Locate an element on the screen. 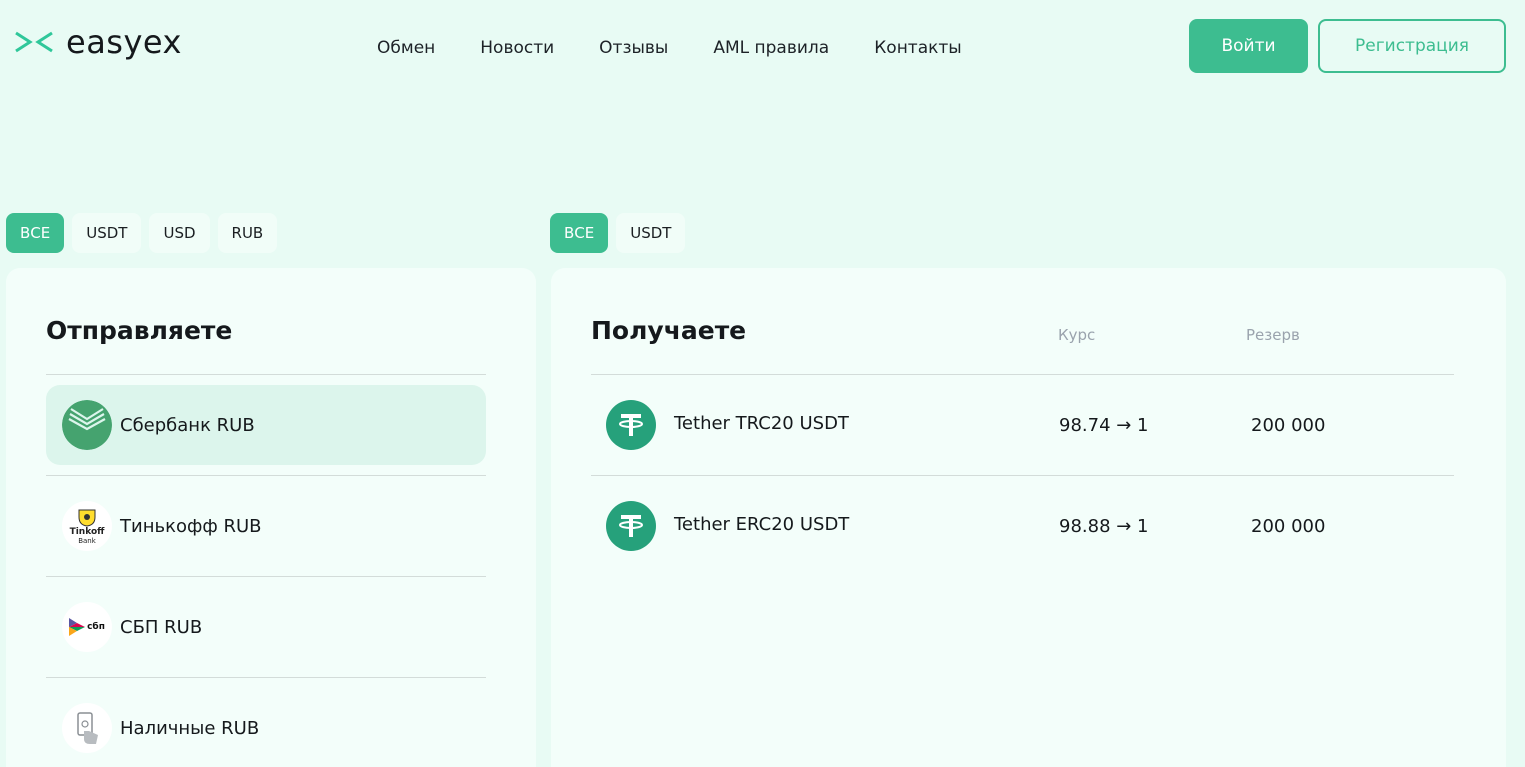  send-item-sbp: сбп СБП RUB is located at coordinates (266, 627).